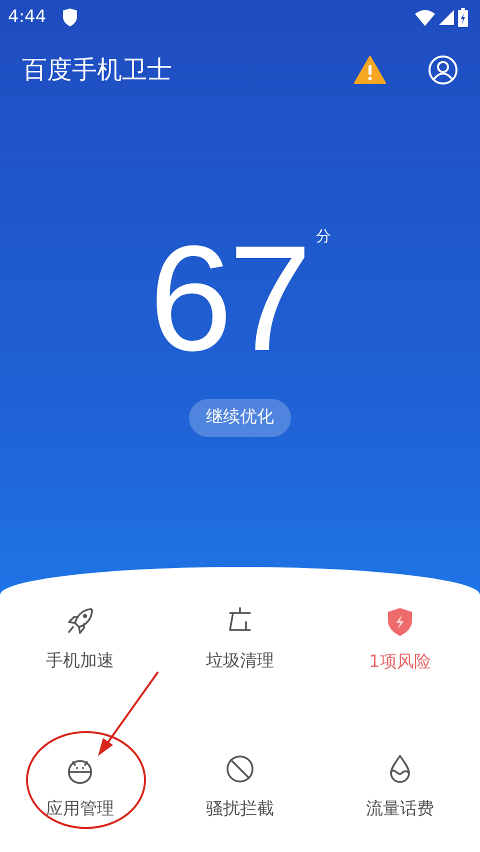  I want to click on tool-label: 应用管理, so click(80, 809).